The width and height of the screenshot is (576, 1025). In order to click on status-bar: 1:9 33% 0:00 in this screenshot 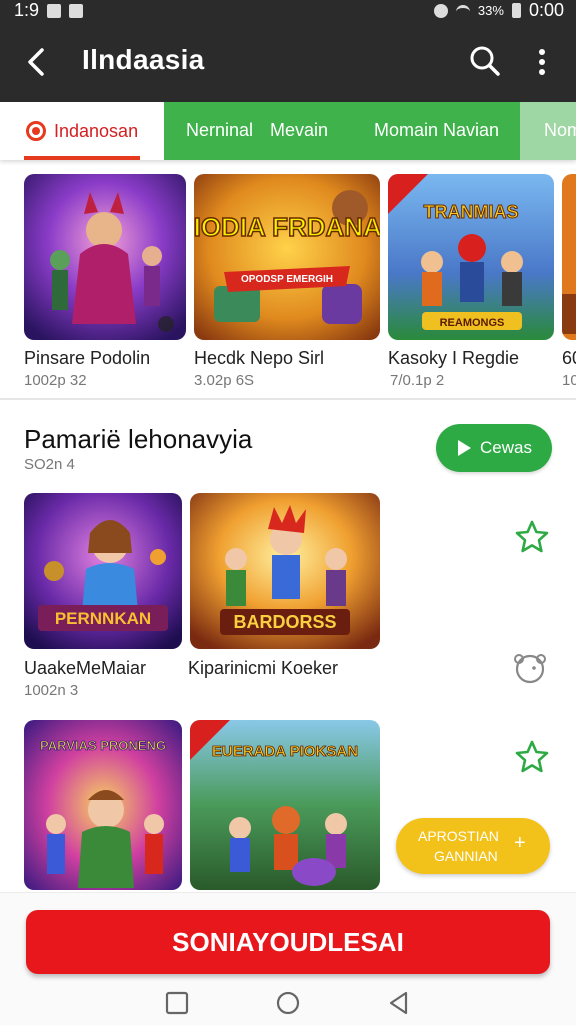, I will do `click(288, 11)`.